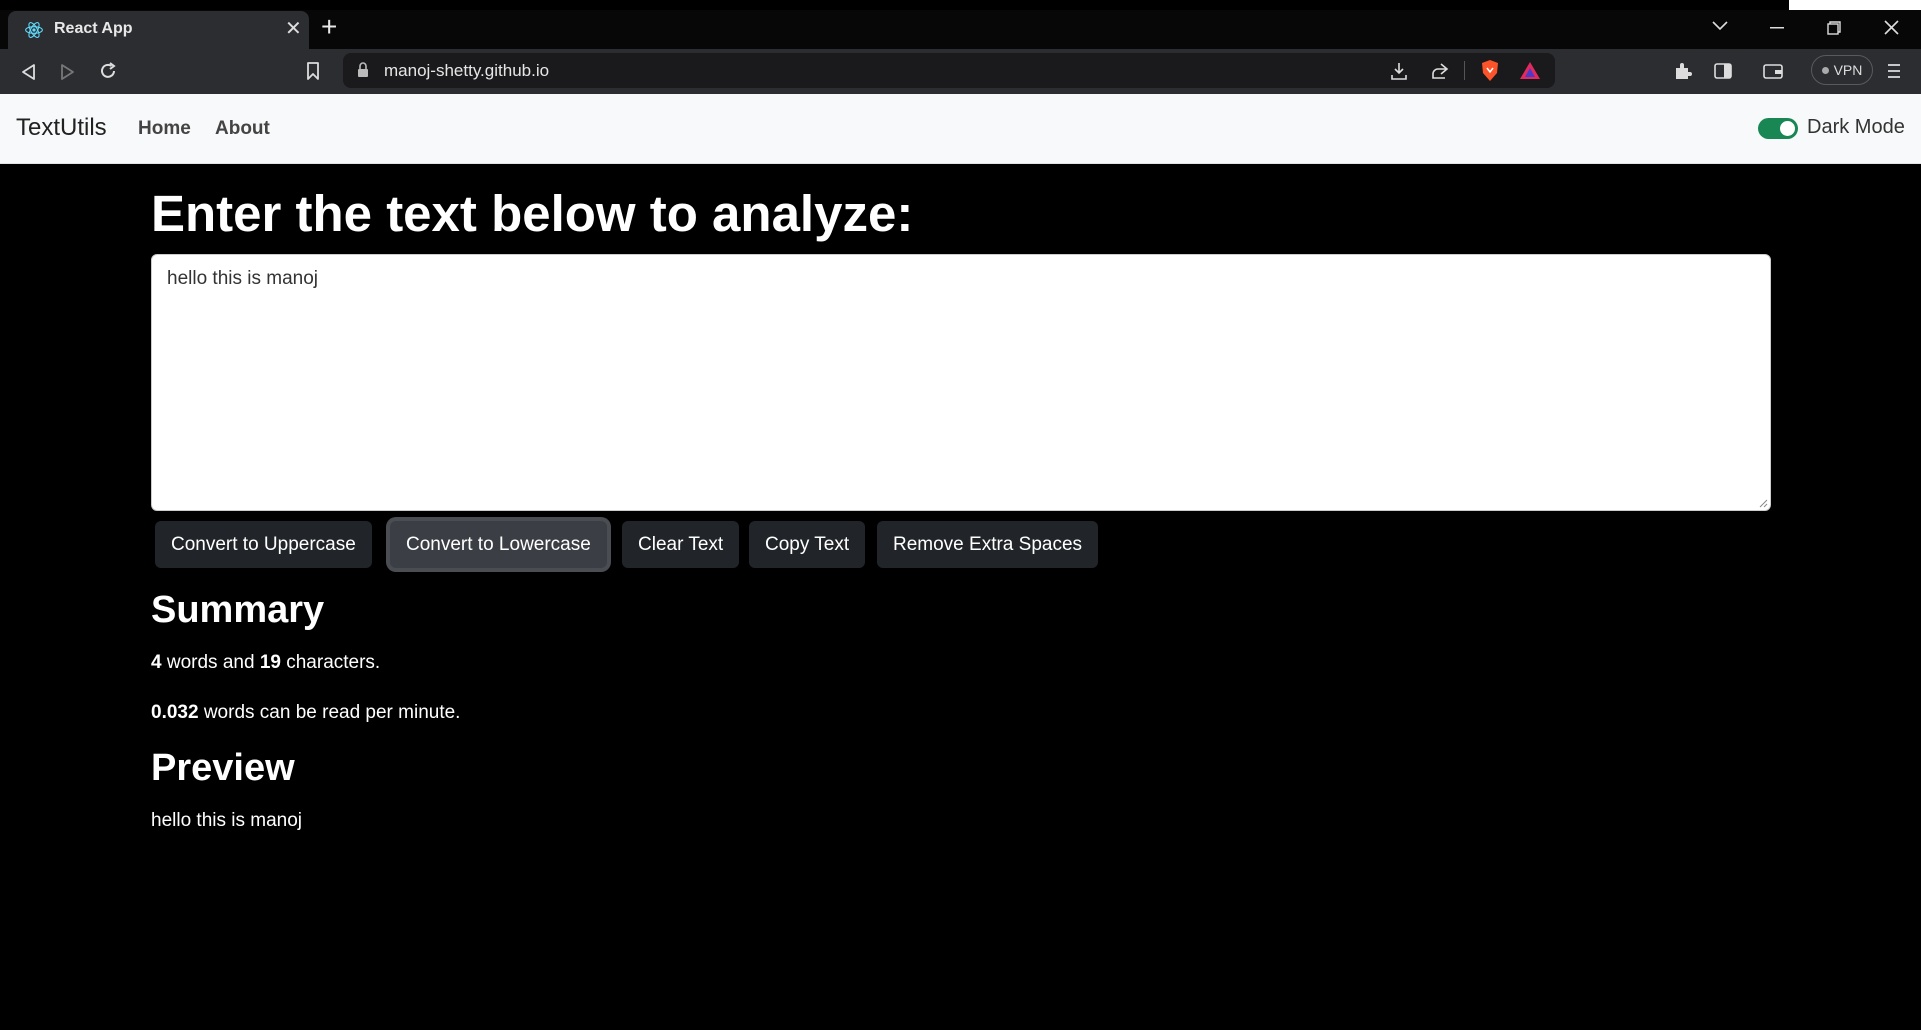  What do you see at coordinates (988, 544) in the screenshot?
I see `remove-extra-spaces-button: Remove Extra Spaces` at bounding box center [988, 544].